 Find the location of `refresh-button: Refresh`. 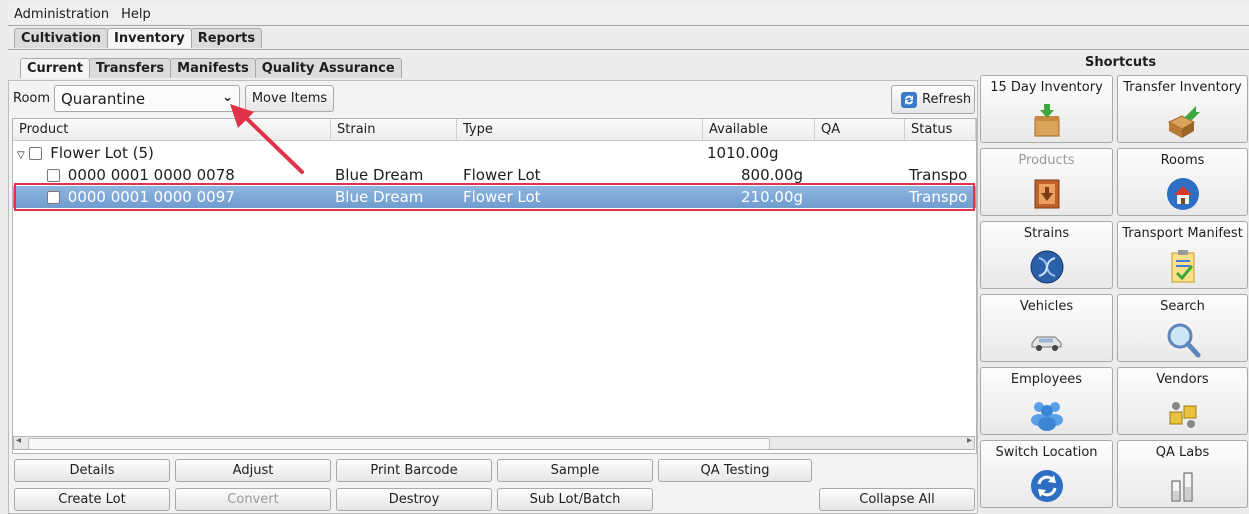

refresh-button: Refresh is located at coordinates (933, 99).